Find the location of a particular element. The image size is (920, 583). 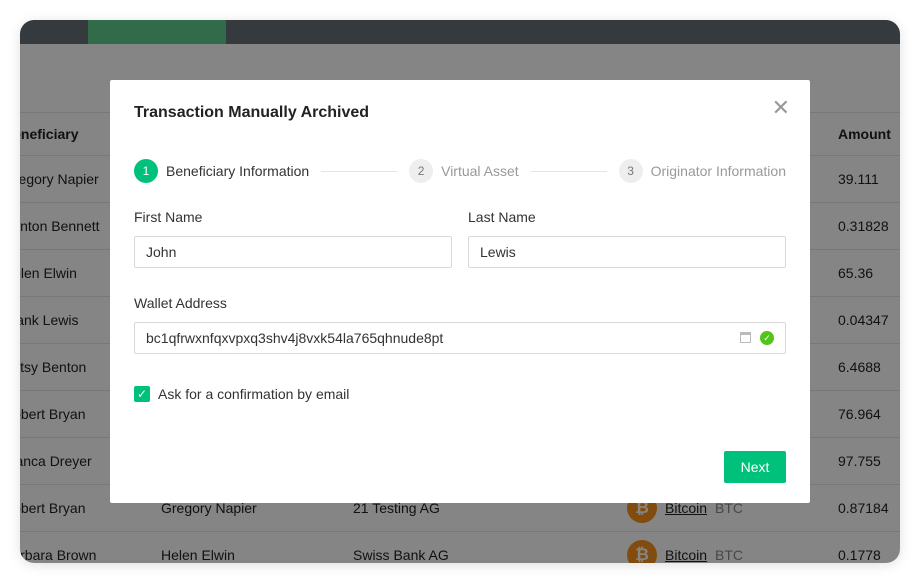

wallet-address-label: Wallet Address is located at coordinates (180, 303).